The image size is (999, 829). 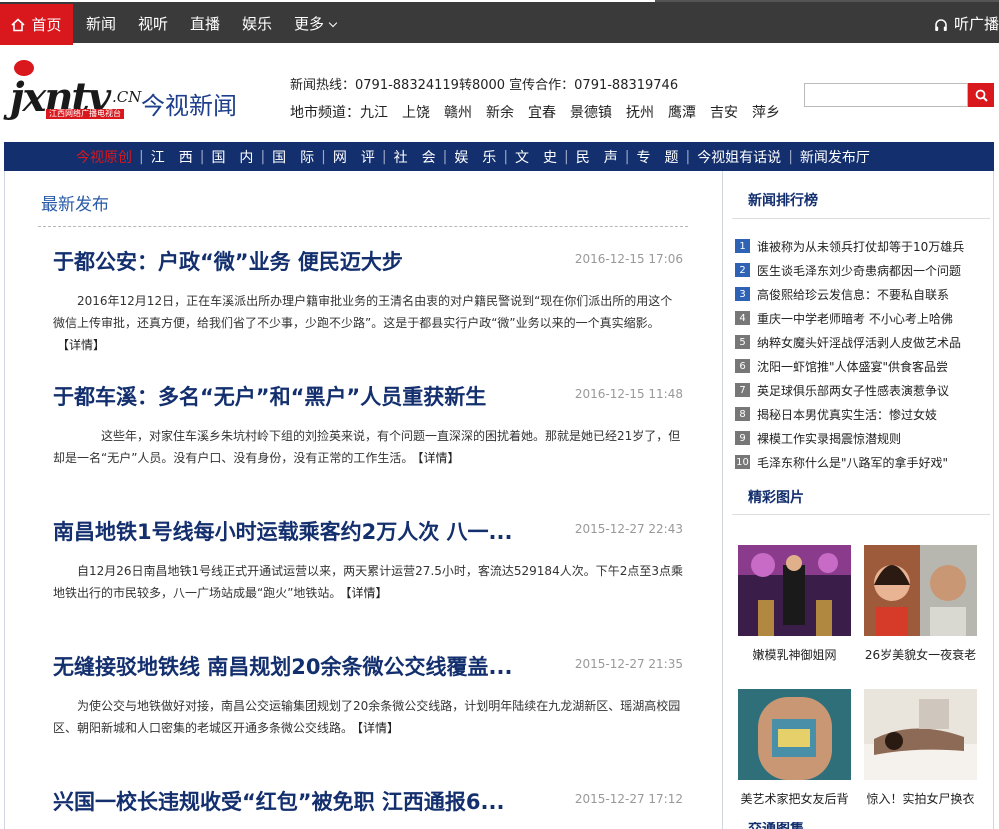 I want to click on search-button, so click(x=981, y=95).